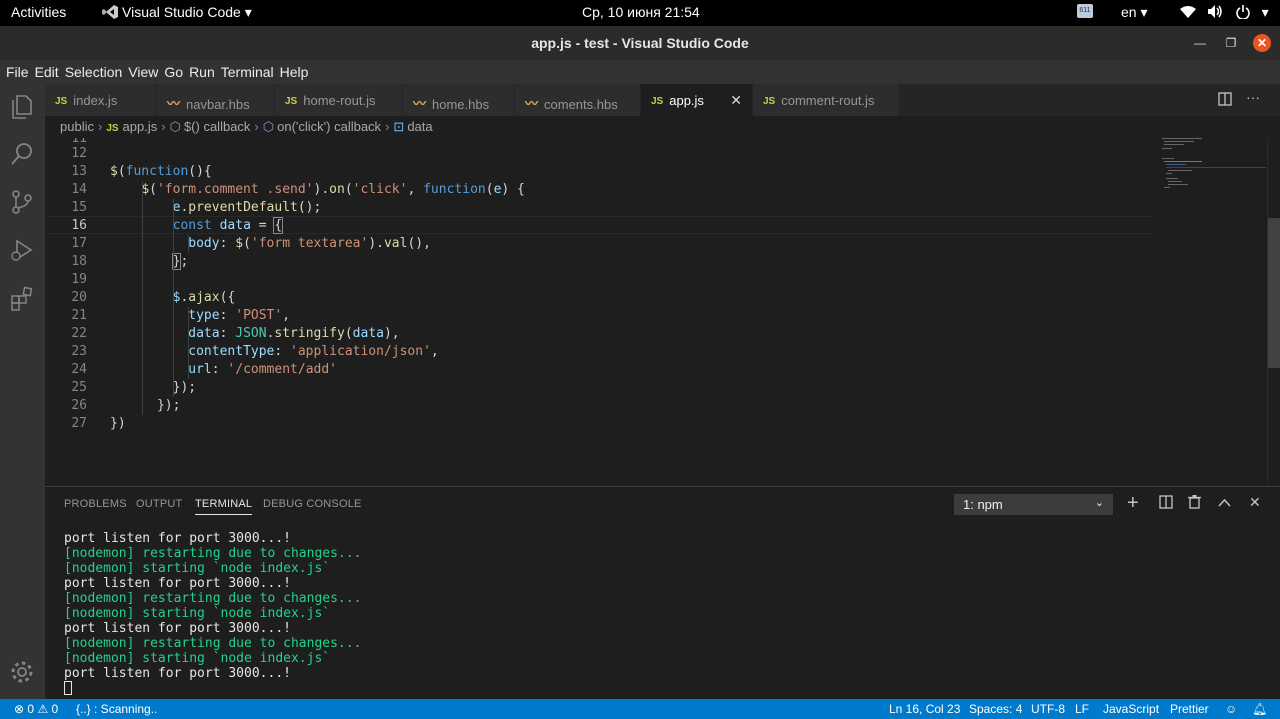 The width and height of the screenshot is (1280, 719). I want to click on terminal-cursor, so click(68, 688).